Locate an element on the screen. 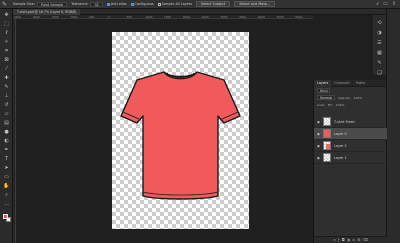 The image size is (400, 243). tolerance-input: 32 is located at coordinates (96, 4).